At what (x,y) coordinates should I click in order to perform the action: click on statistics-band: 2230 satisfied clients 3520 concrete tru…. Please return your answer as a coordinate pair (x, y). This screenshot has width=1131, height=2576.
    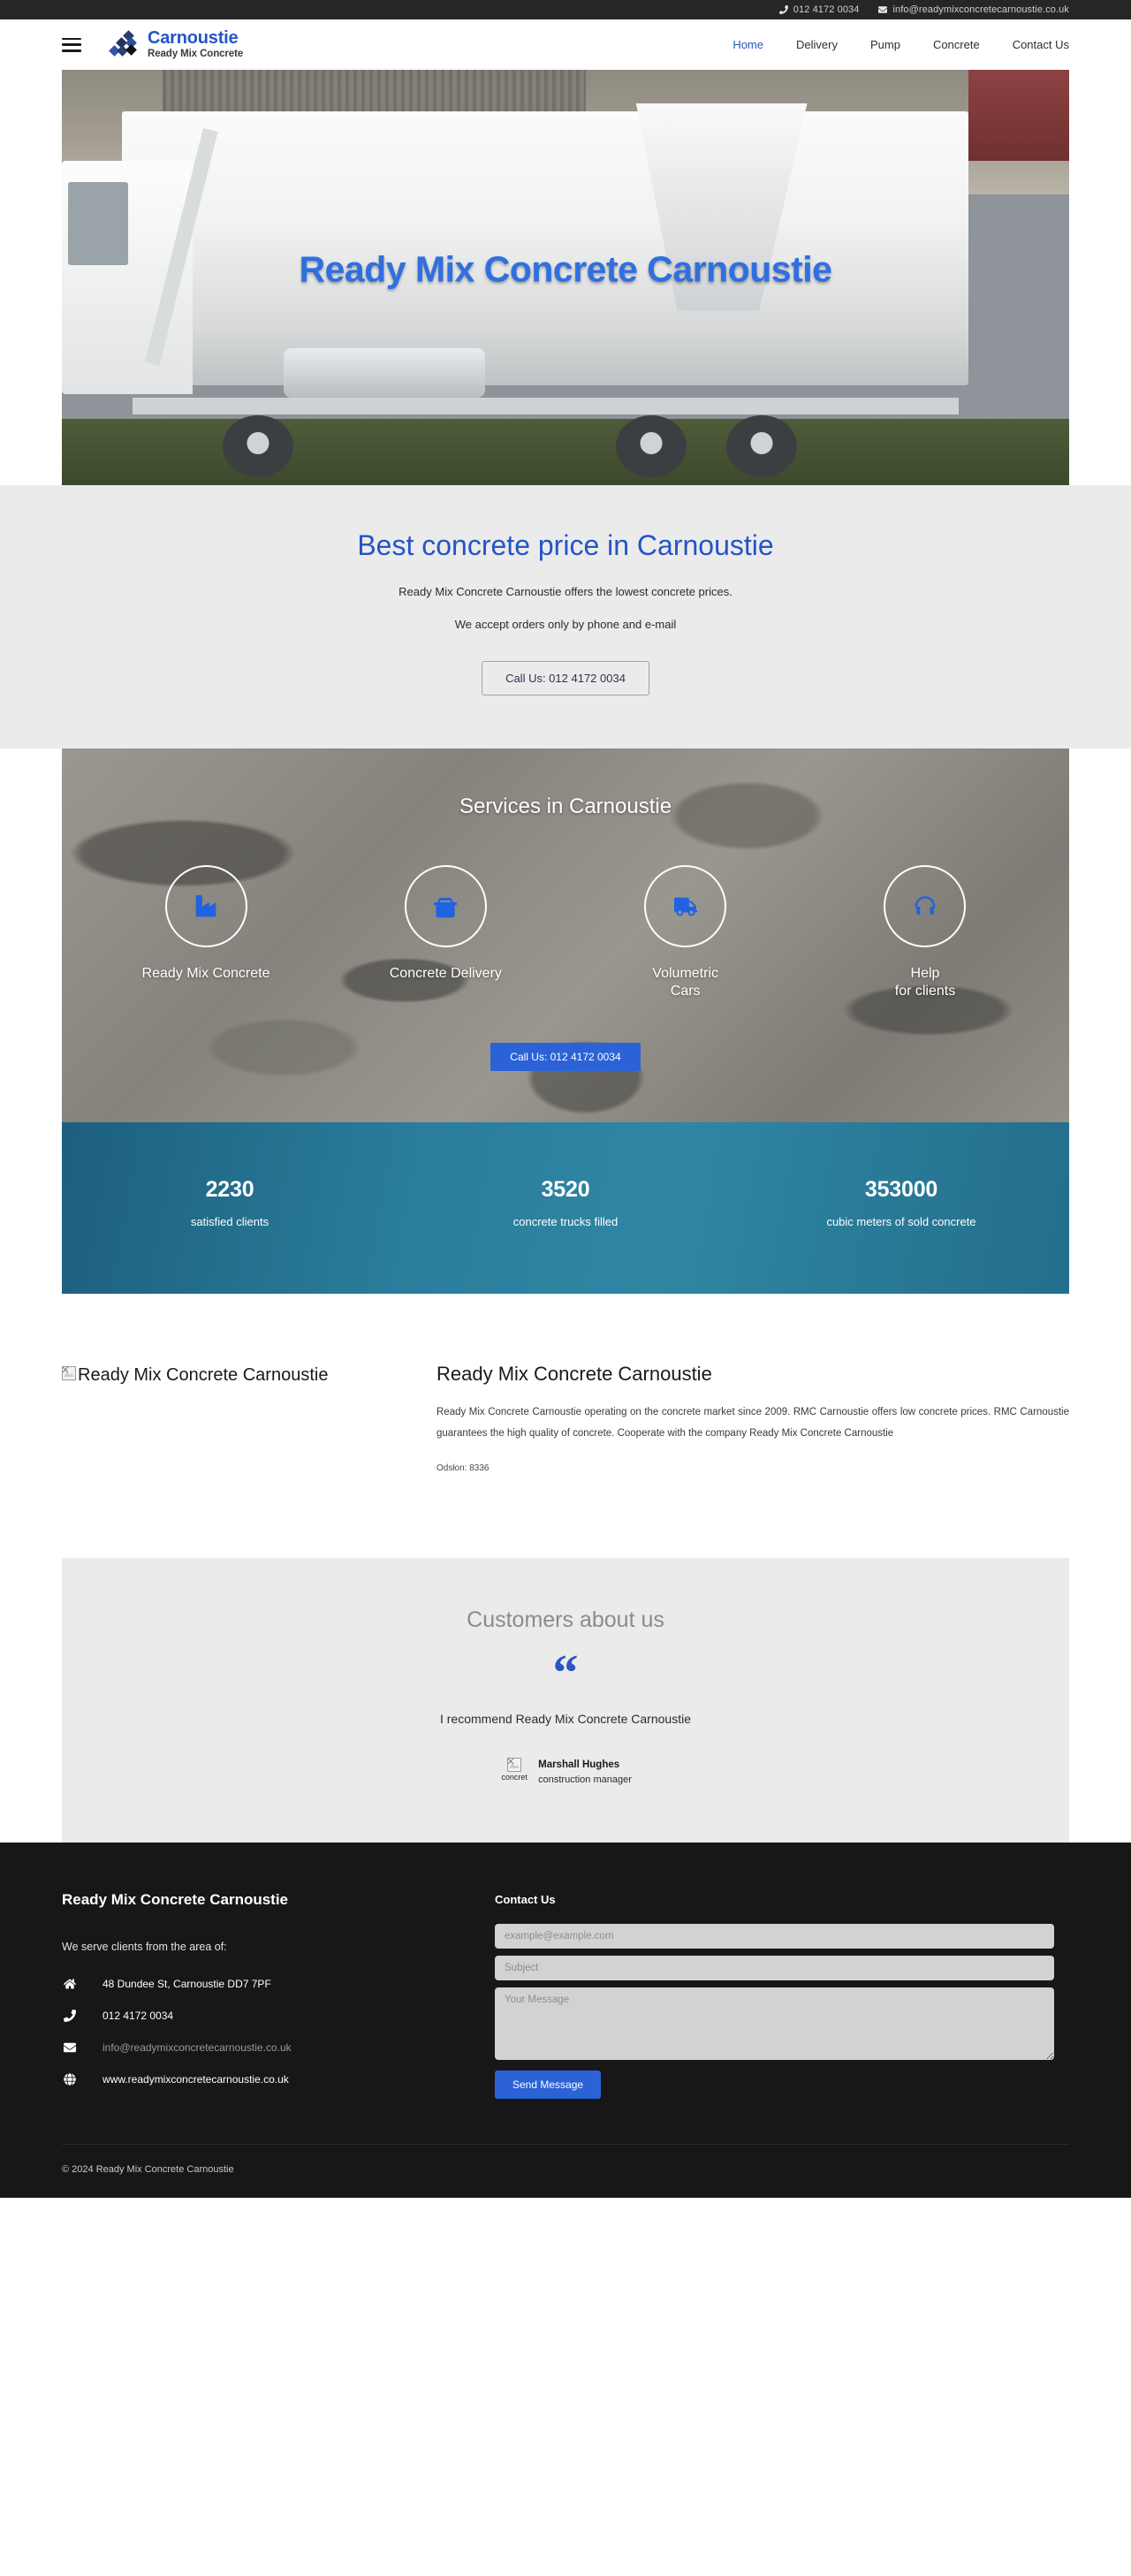
    Looking at the image, I should click on (565, 1208).